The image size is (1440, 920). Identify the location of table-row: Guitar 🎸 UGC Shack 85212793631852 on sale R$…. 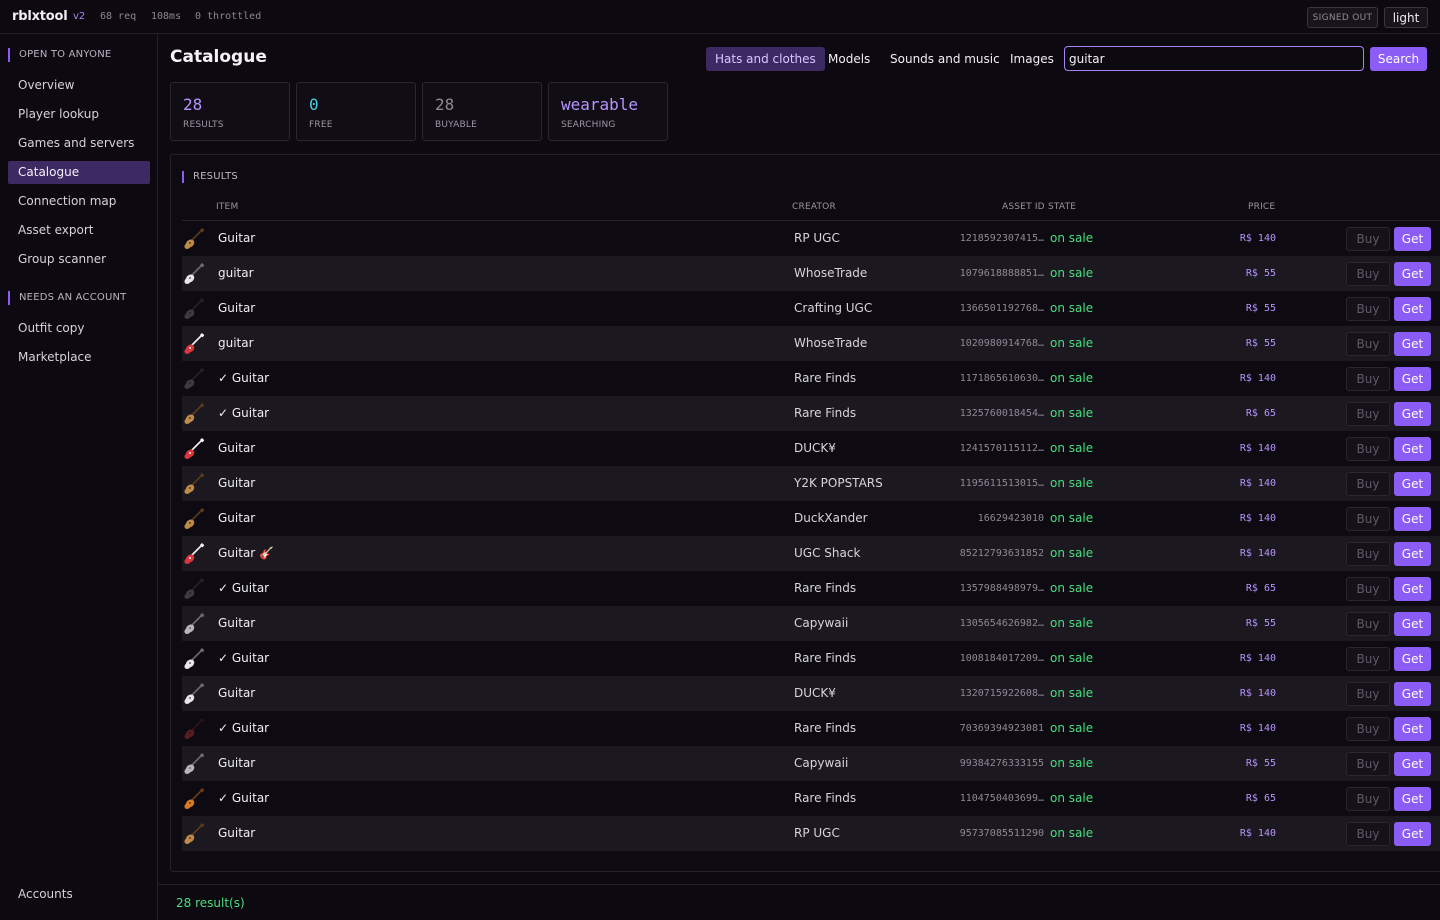
(811, 553).